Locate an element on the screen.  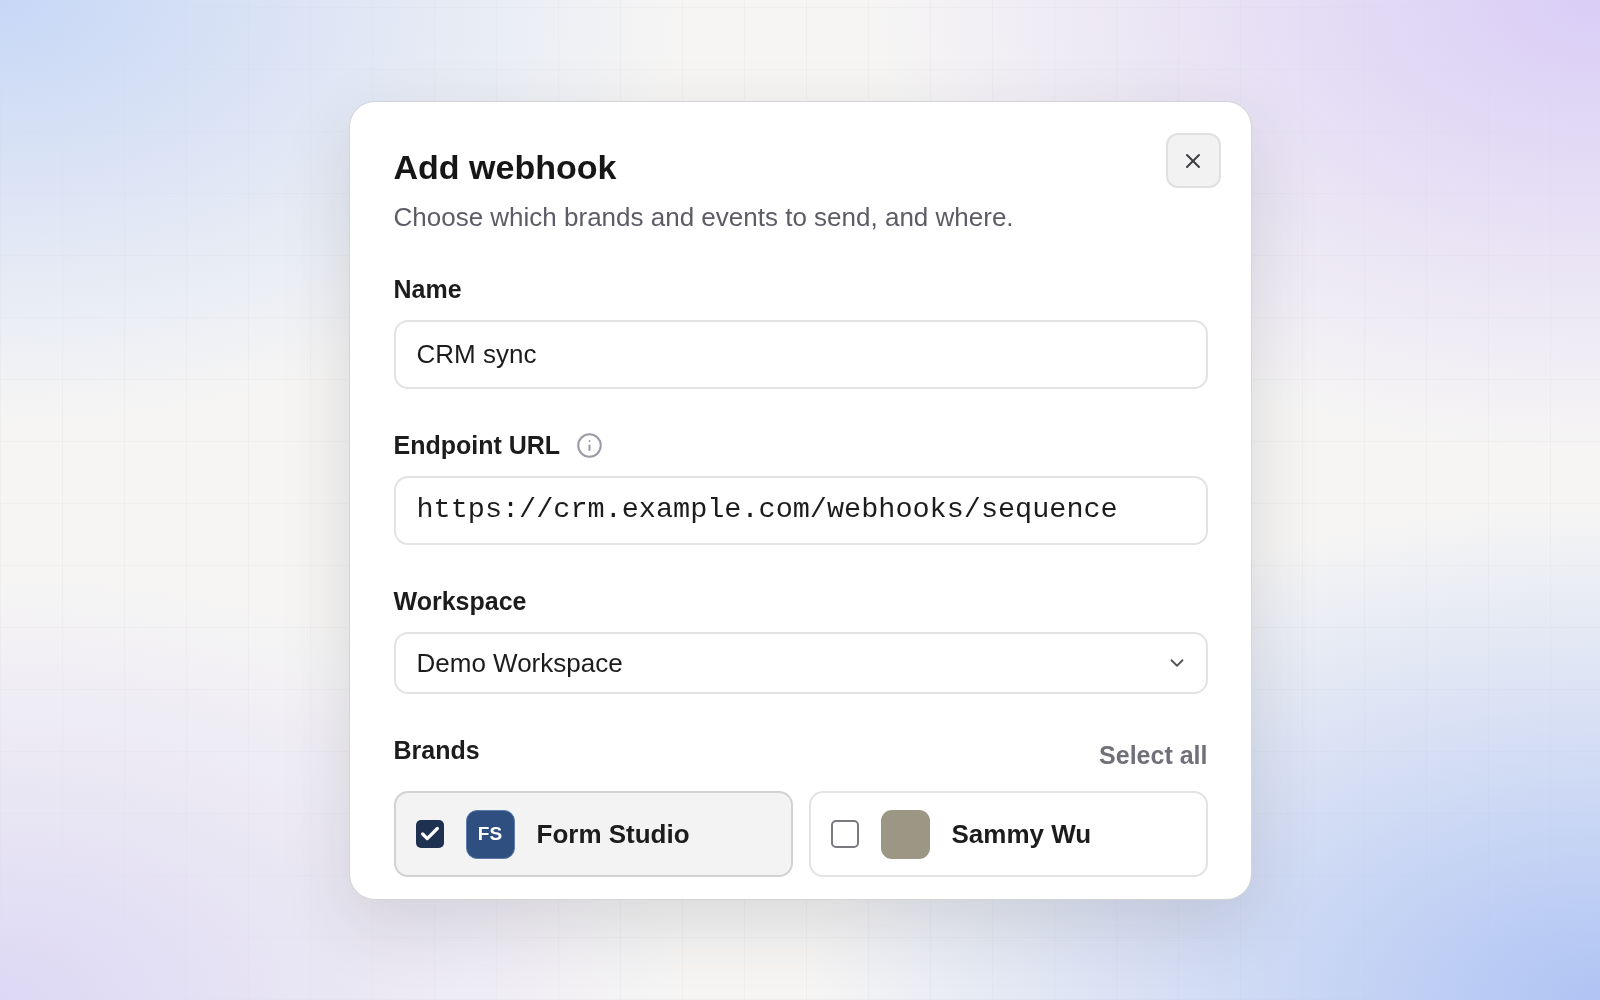
initials-avatar: FS is located at coordinates (490, 834).